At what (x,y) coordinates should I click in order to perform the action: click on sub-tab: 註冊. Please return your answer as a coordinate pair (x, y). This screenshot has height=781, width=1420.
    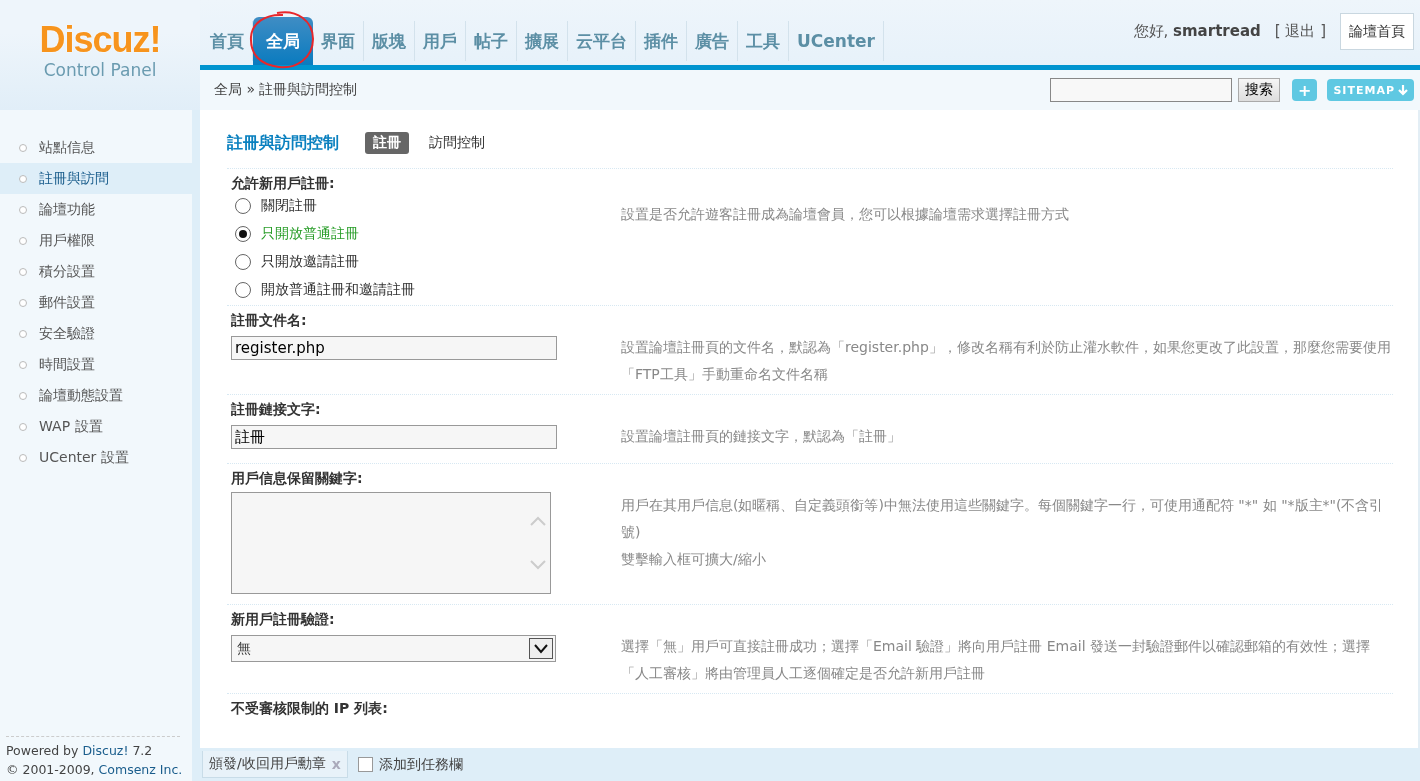
    Looking at the image, I should click on (387, 143).